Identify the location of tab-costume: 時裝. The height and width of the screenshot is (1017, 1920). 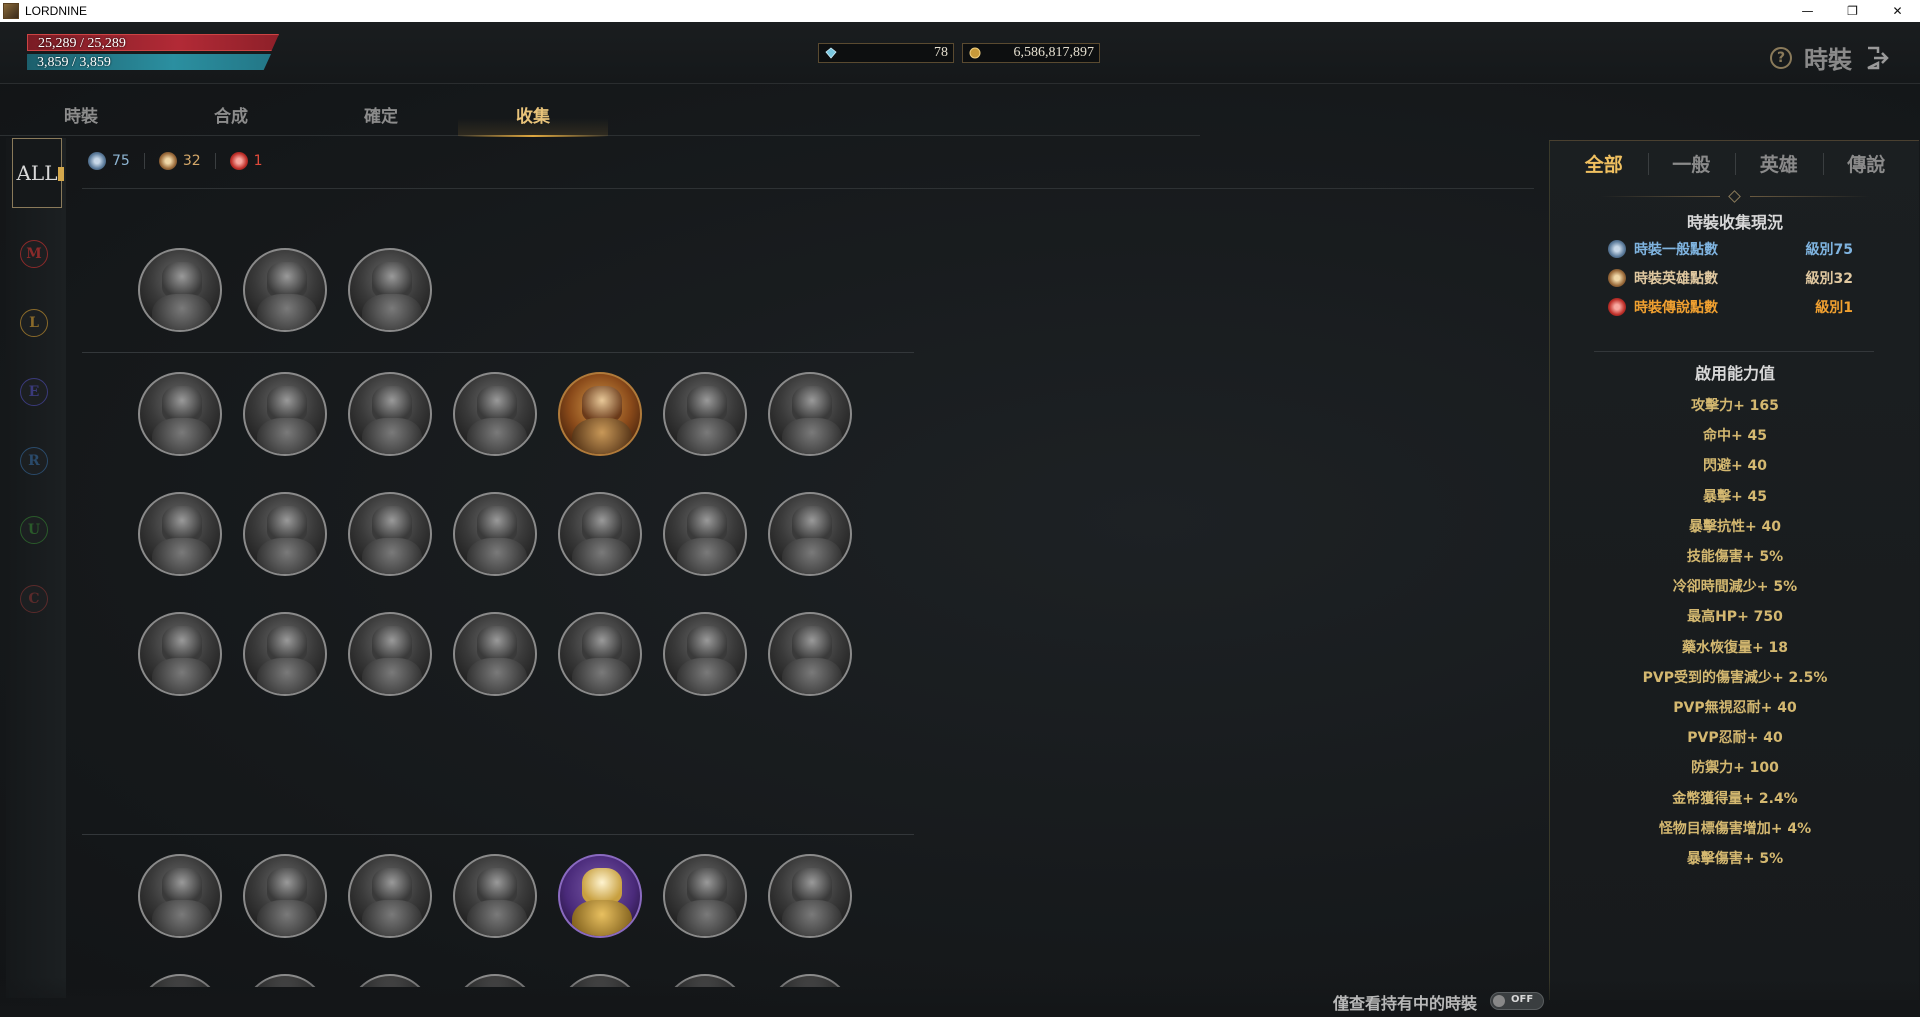
(81, 114).